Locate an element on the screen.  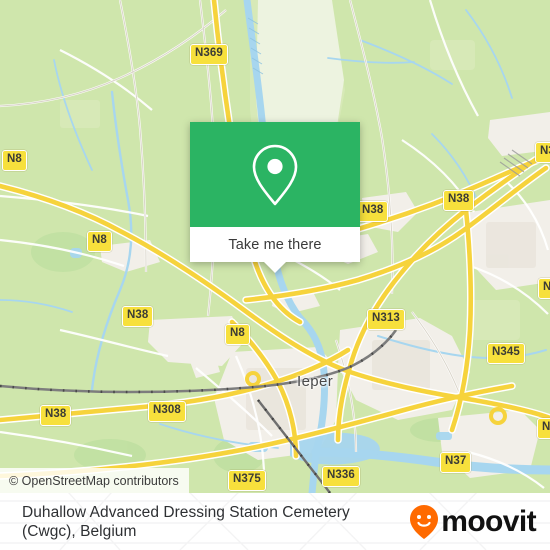
take-me-there-label: Take me there is located at coordinates (275, 244).